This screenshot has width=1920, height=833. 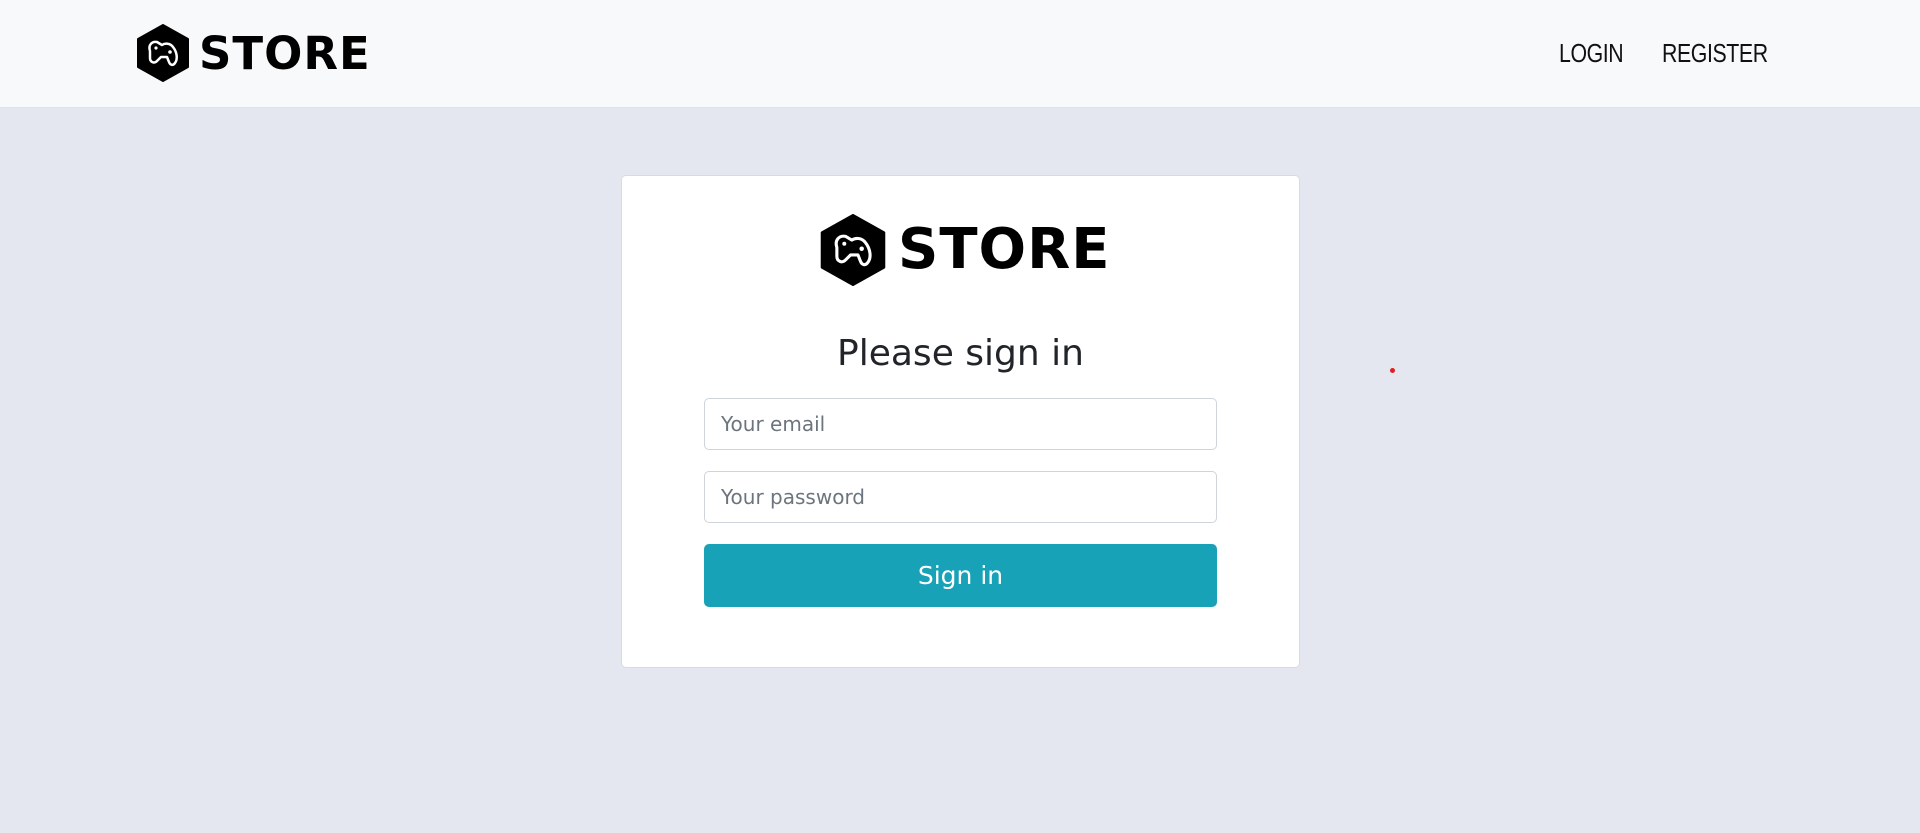 I want to click on email-field, so click(x=960, y=424).